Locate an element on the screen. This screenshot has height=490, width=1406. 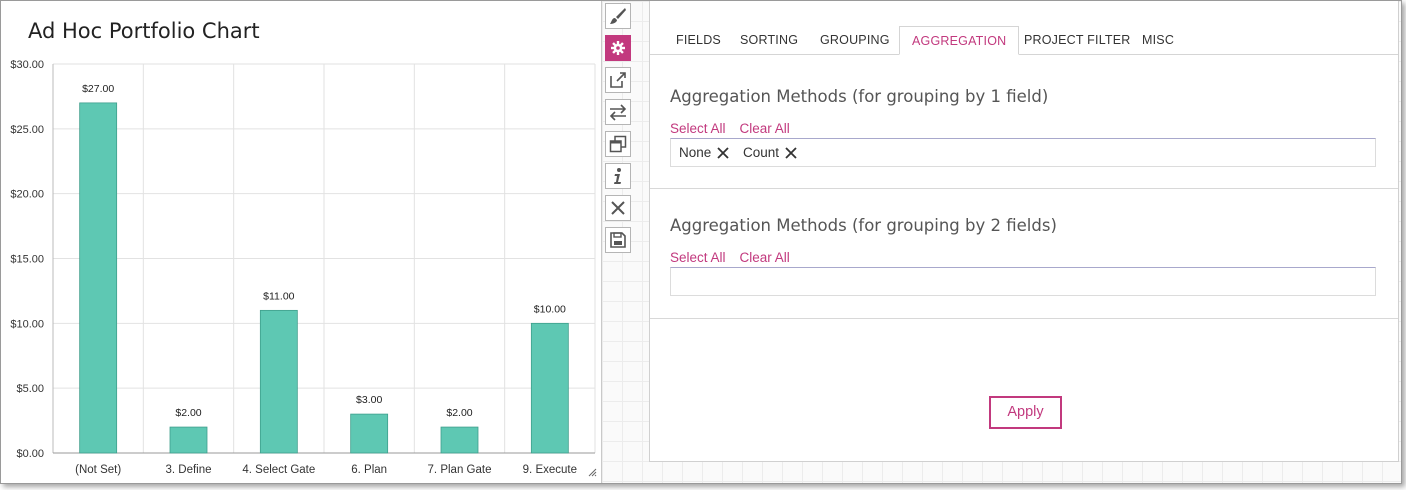
y-tick-label: $30.00 is located at coordinates (27, 65).